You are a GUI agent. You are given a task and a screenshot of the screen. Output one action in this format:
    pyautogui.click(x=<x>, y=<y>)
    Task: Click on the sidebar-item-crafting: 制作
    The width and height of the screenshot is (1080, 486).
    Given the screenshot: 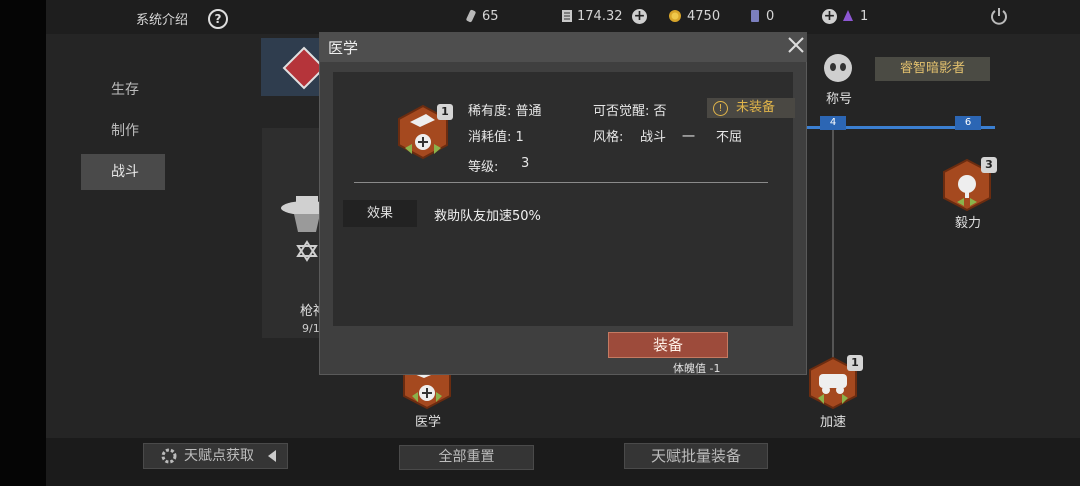 What is the action you would take?
    pyautogui.click(x=123, y=131)
    